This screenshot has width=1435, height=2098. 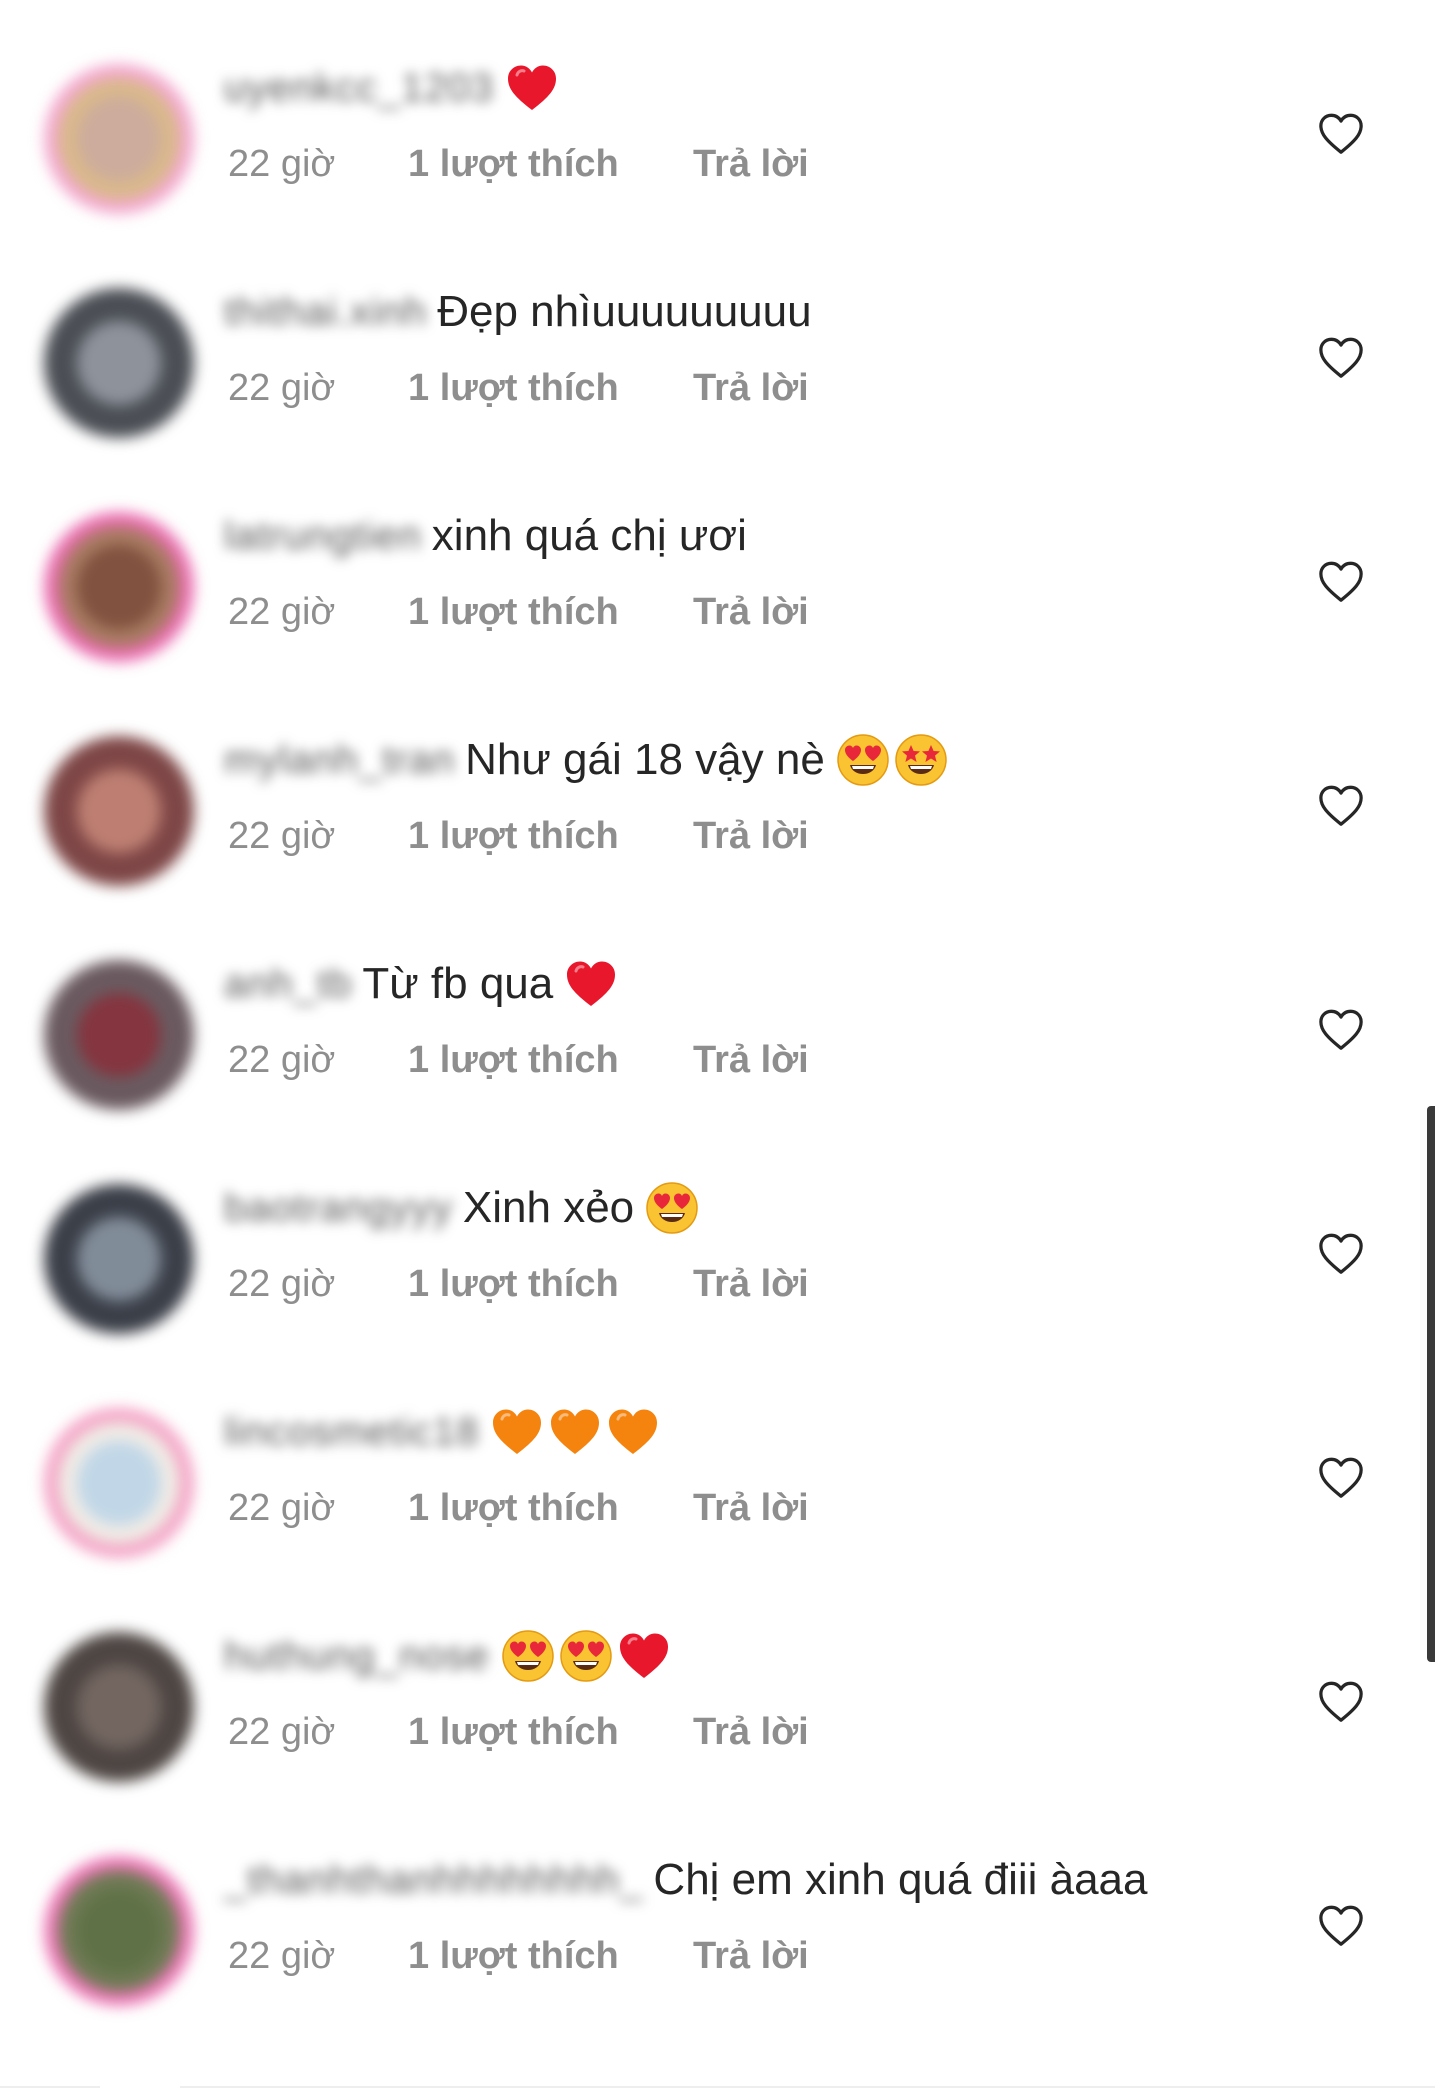 I want to click on comment-text: xinh quá chị ươi, so click(x=589, y=535).